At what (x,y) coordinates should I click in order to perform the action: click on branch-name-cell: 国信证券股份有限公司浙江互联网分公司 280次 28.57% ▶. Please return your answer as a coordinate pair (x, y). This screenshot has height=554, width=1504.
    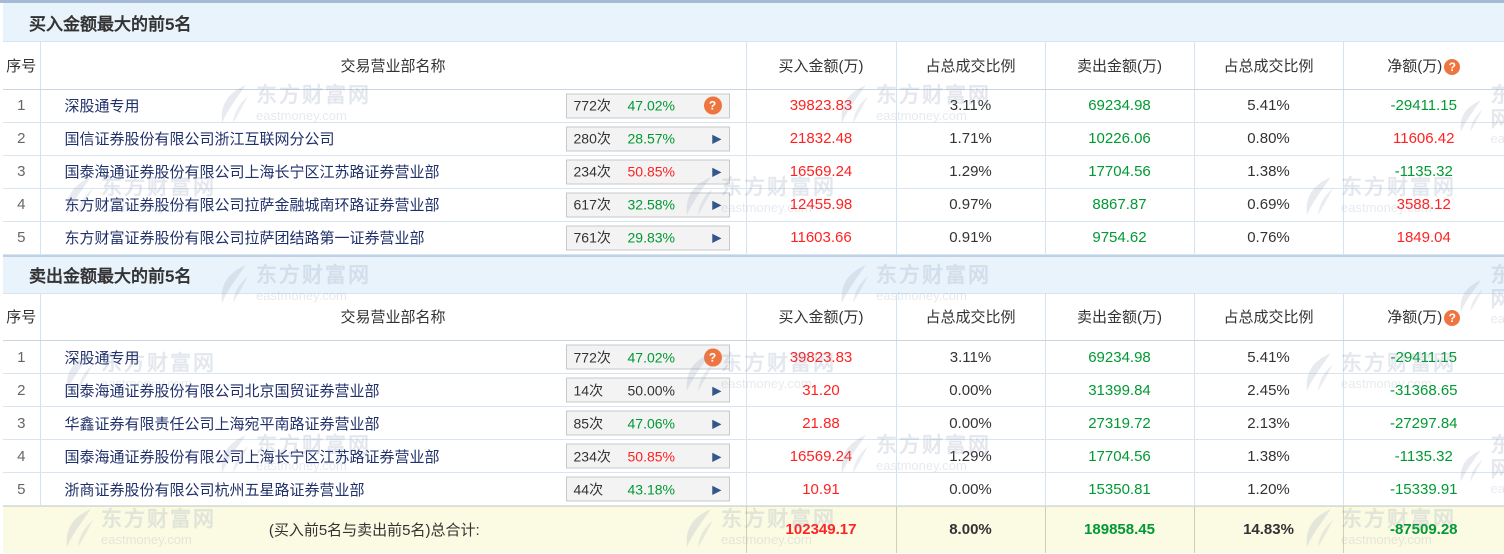
    Looking at the image, I should click on (393, 139).